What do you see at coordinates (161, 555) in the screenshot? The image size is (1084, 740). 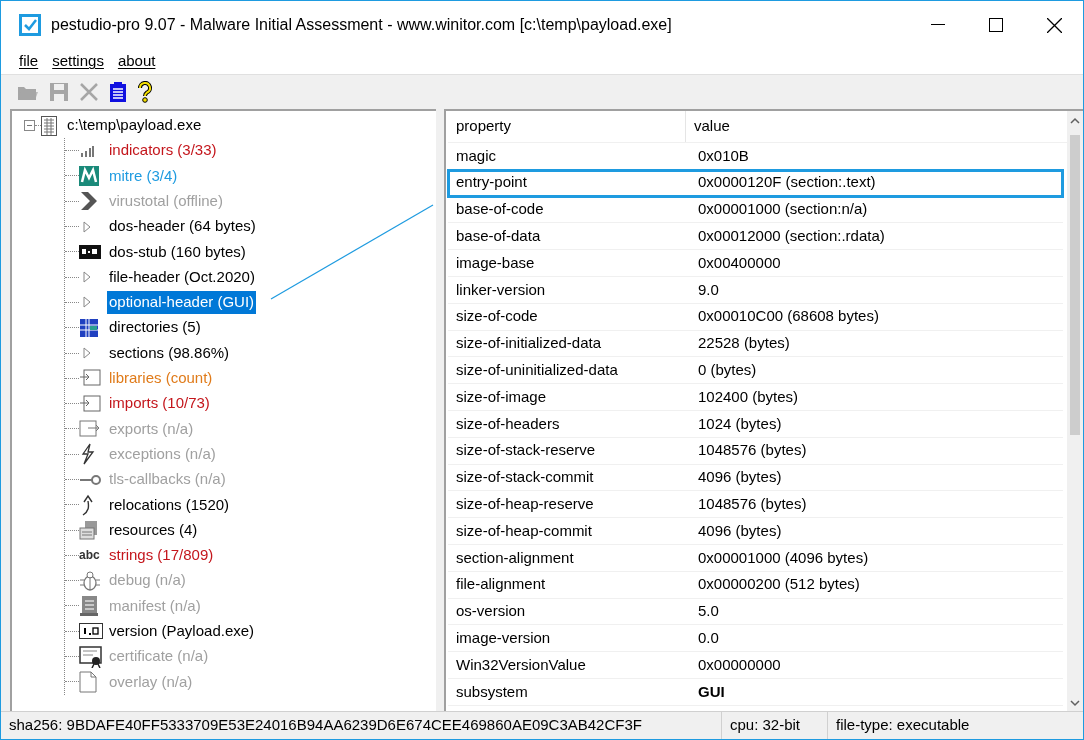 I see `tree-item: strings (17/809)` at bounding box center [161, 555].